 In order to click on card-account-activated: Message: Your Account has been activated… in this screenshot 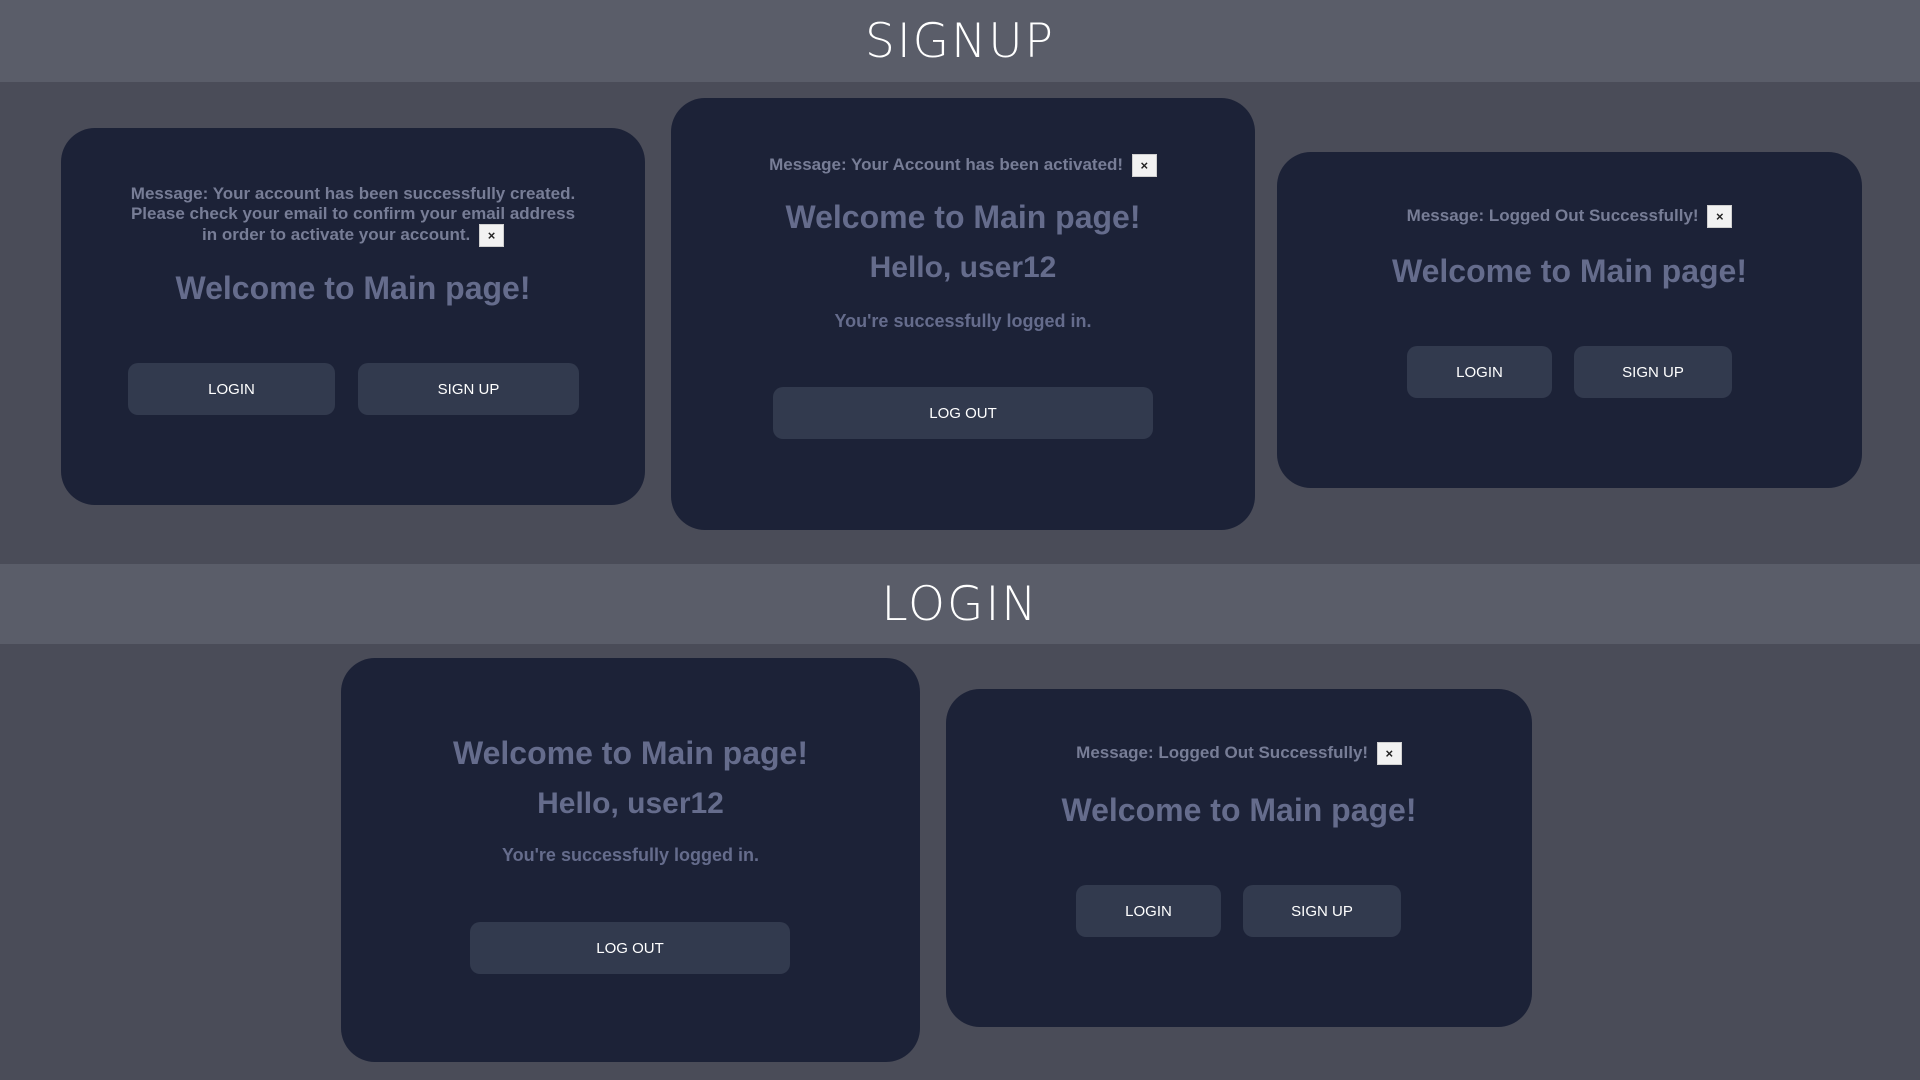, I will do `click(963, 314)`.